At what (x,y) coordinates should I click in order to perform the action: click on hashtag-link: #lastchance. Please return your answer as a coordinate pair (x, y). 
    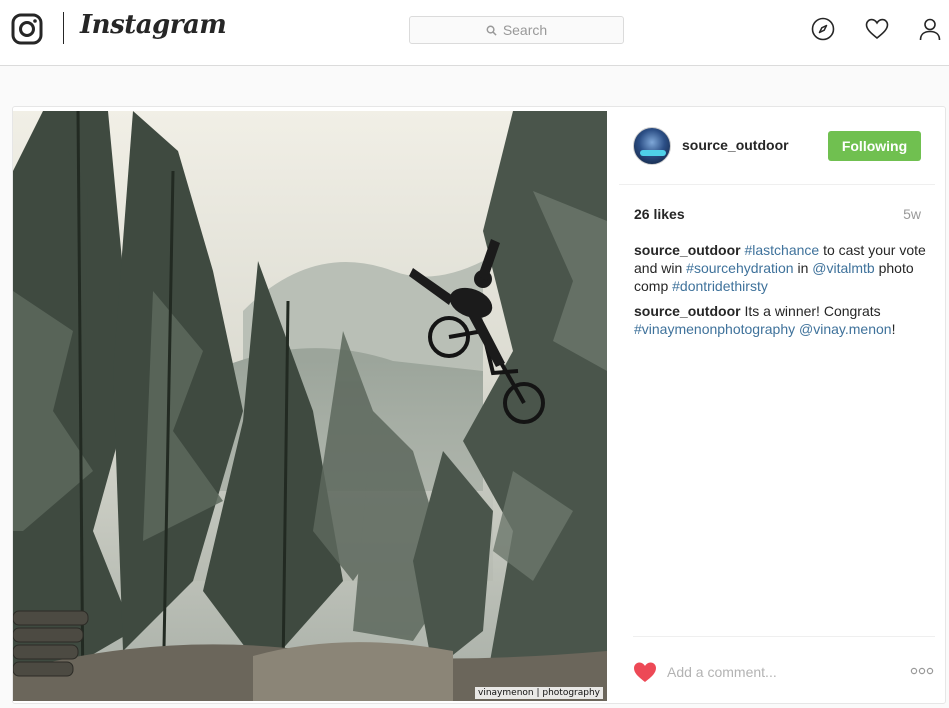
    Looking at the image, I should click on (781, 250).